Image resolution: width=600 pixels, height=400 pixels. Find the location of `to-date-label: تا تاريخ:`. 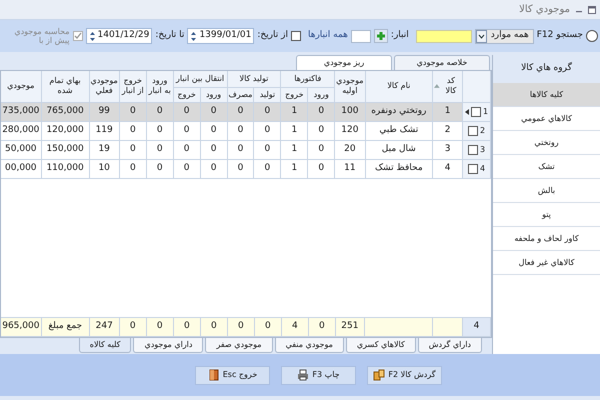

to-date-label: تا تاريخ: is located at coordinates (169, 35).